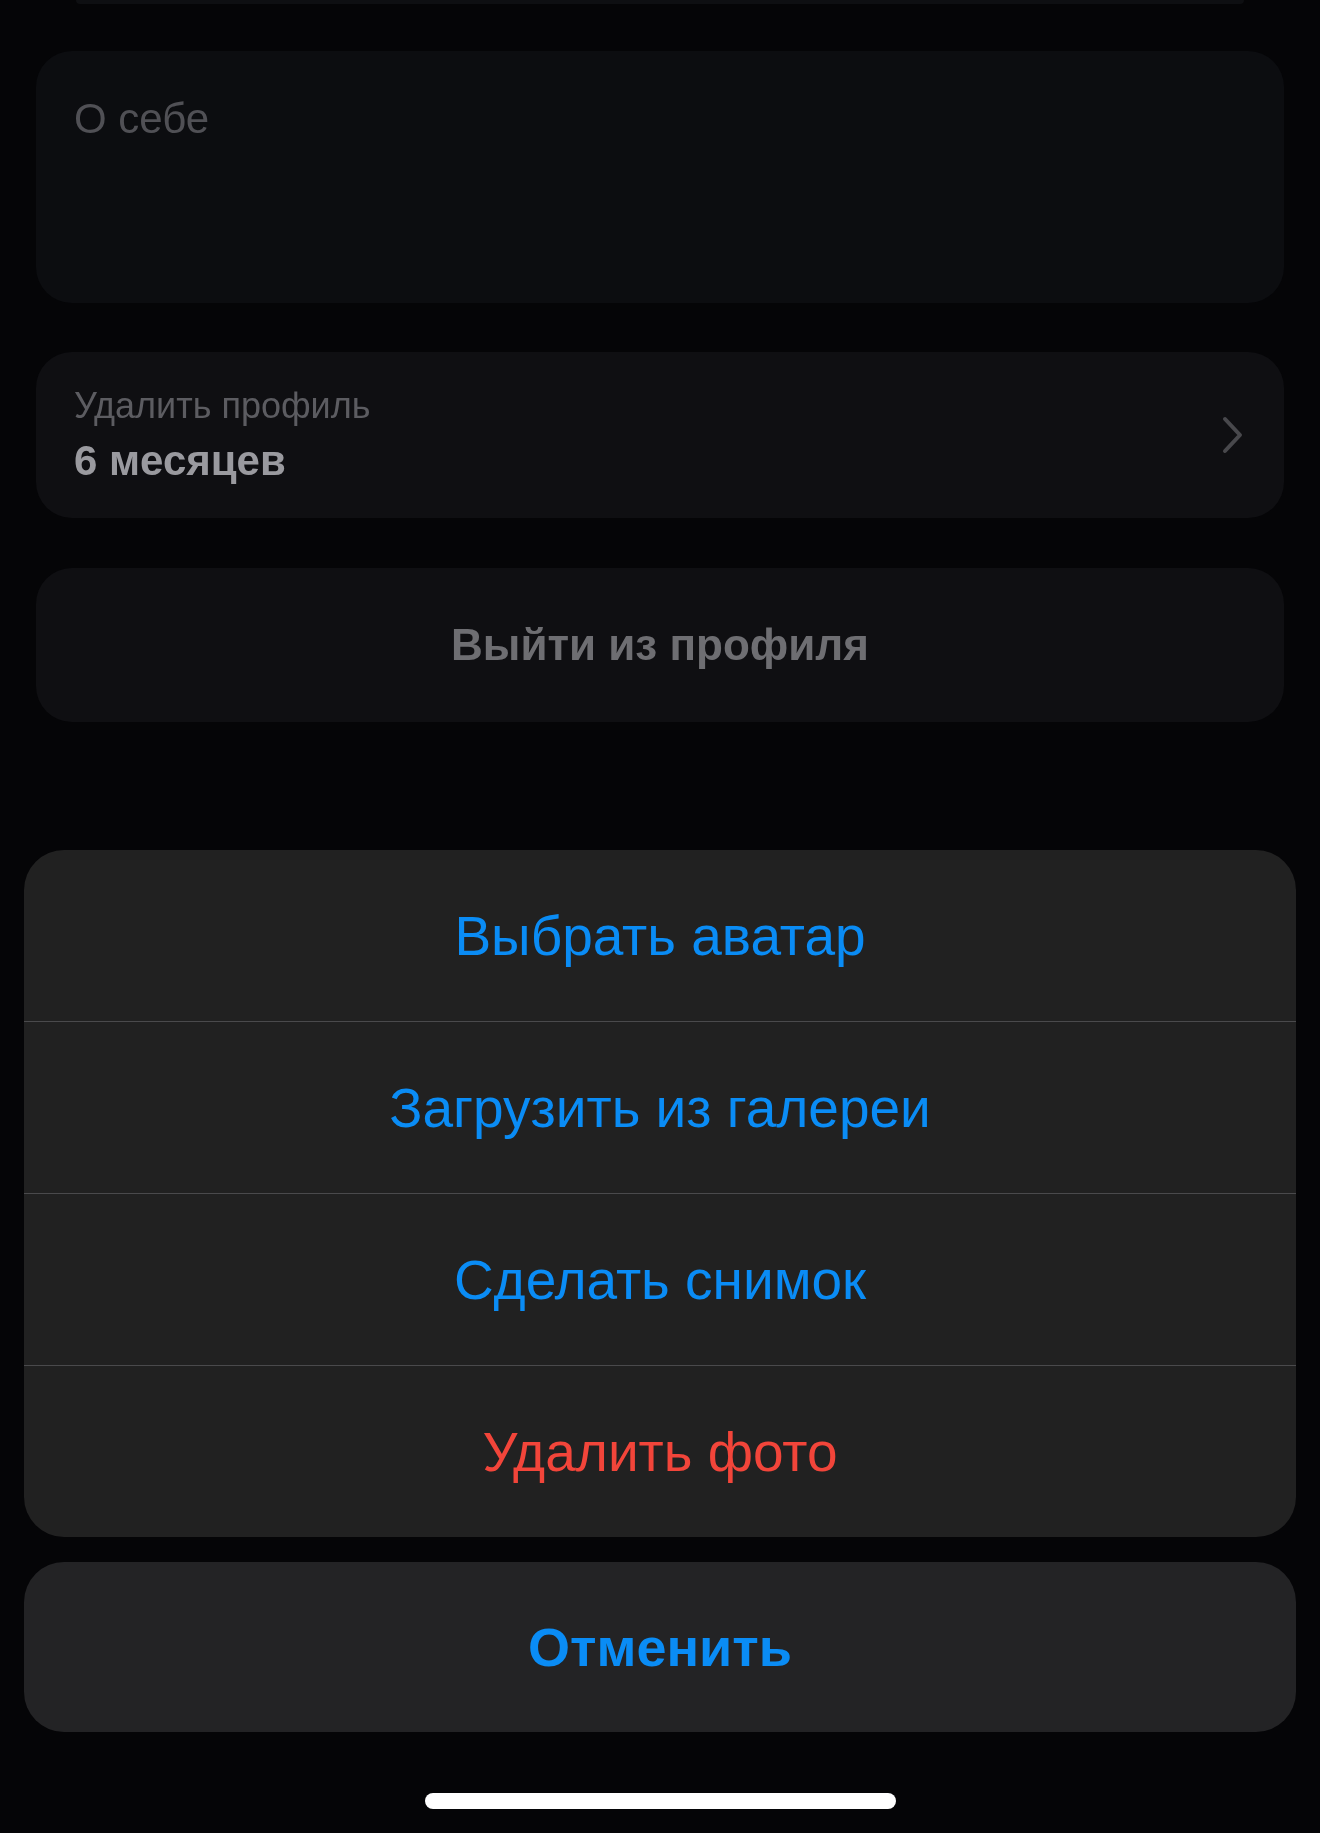 Image resolution: width=1320 pixels, height=1833 pixels. Describe the element at coordinates (660, 645) in the screenshot. I see `logout-button: Выйти из профиля` at that location.